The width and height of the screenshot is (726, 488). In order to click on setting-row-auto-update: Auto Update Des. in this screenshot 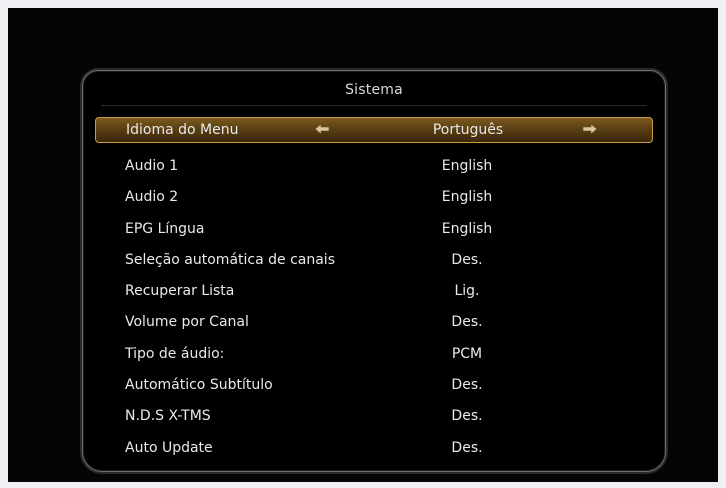, I will do `click(374, 447)`.